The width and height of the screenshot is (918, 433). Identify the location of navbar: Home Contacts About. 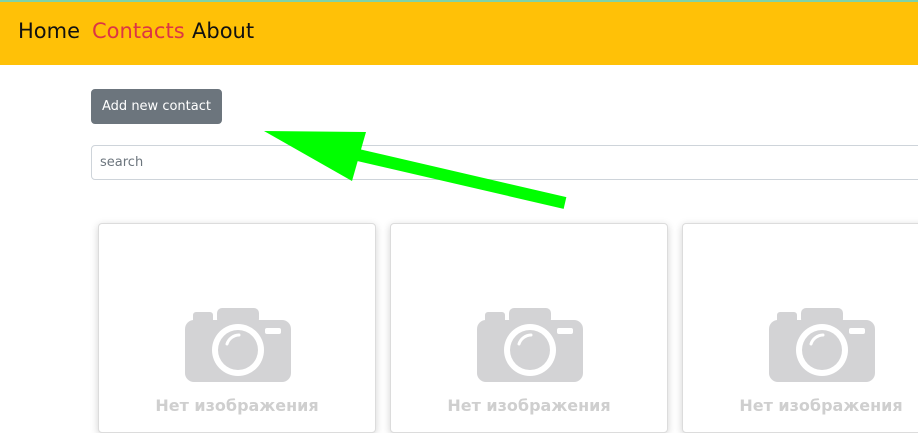
(459, 33).